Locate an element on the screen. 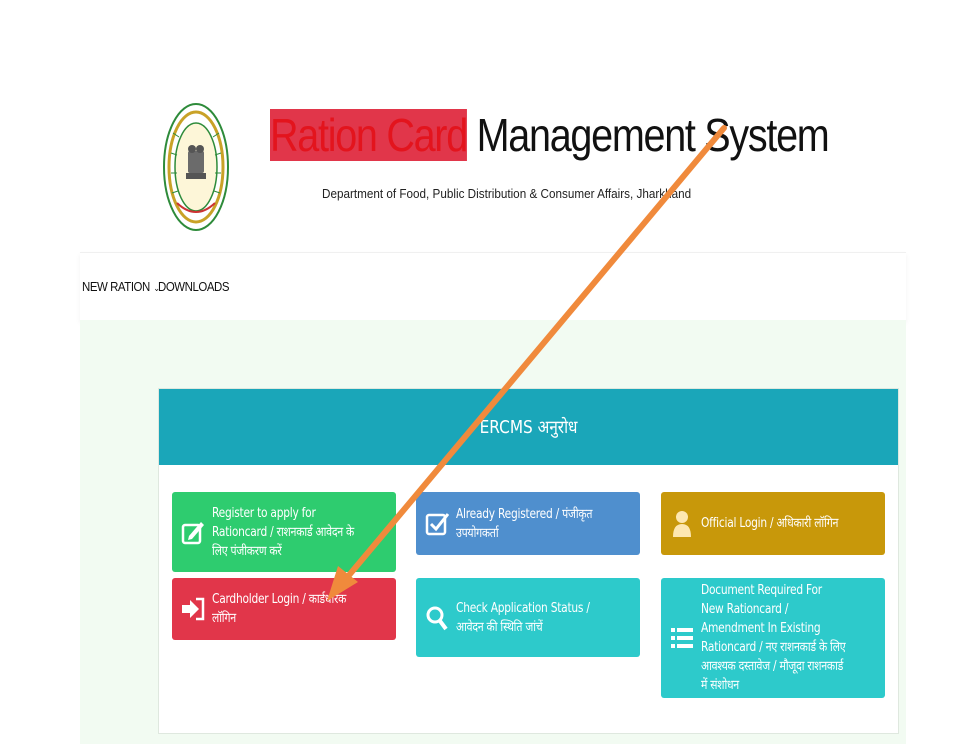 This screenshot has height=744, width=971. official-login-button: Official Login / अधिकारी लॉगिन is located at coordinates (773, 523).